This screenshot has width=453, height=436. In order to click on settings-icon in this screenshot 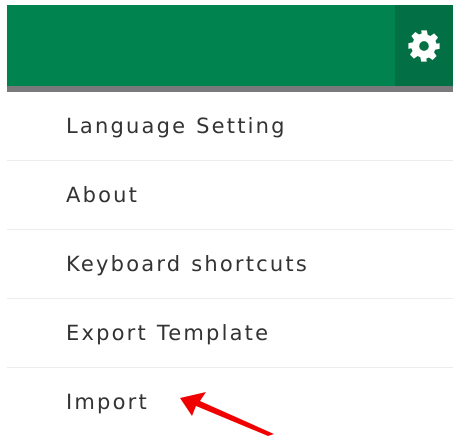, I will do `click(424, 45)`.